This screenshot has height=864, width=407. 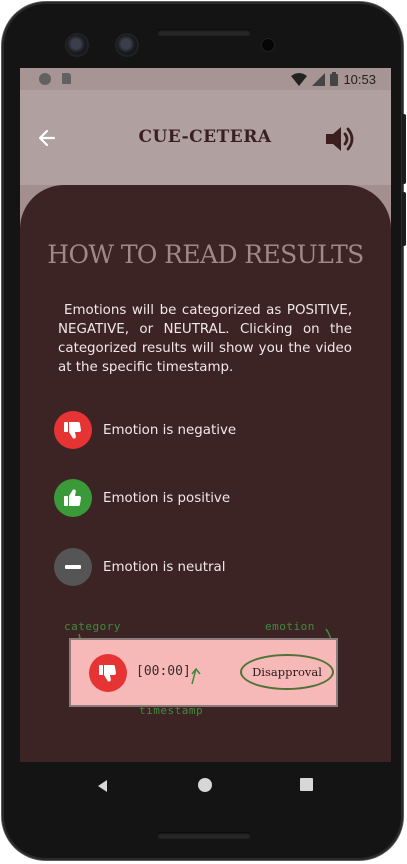 I want to click on nav-back-button, so click(x=103, y=785).